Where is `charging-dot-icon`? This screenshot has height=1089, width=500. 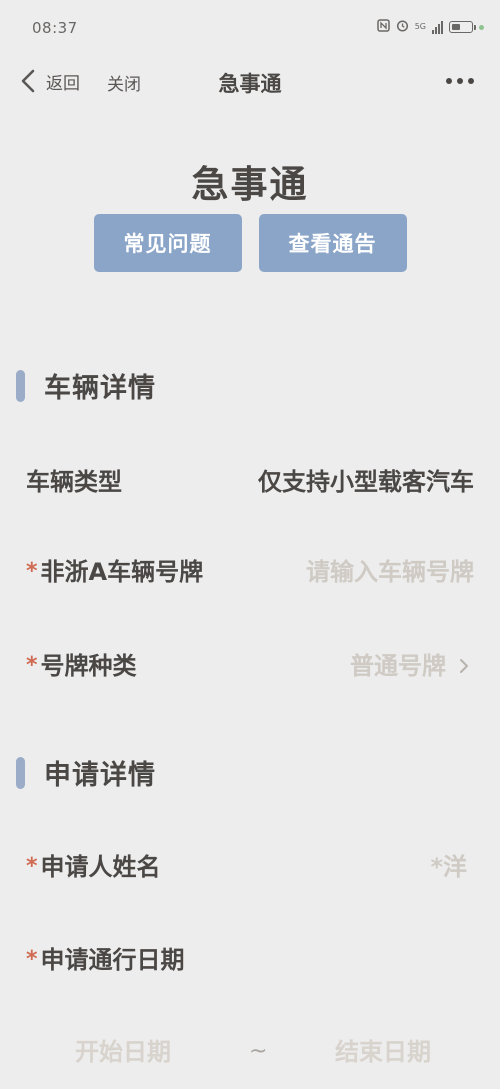
charging-dot-icon is located at coordinates (481, 27).